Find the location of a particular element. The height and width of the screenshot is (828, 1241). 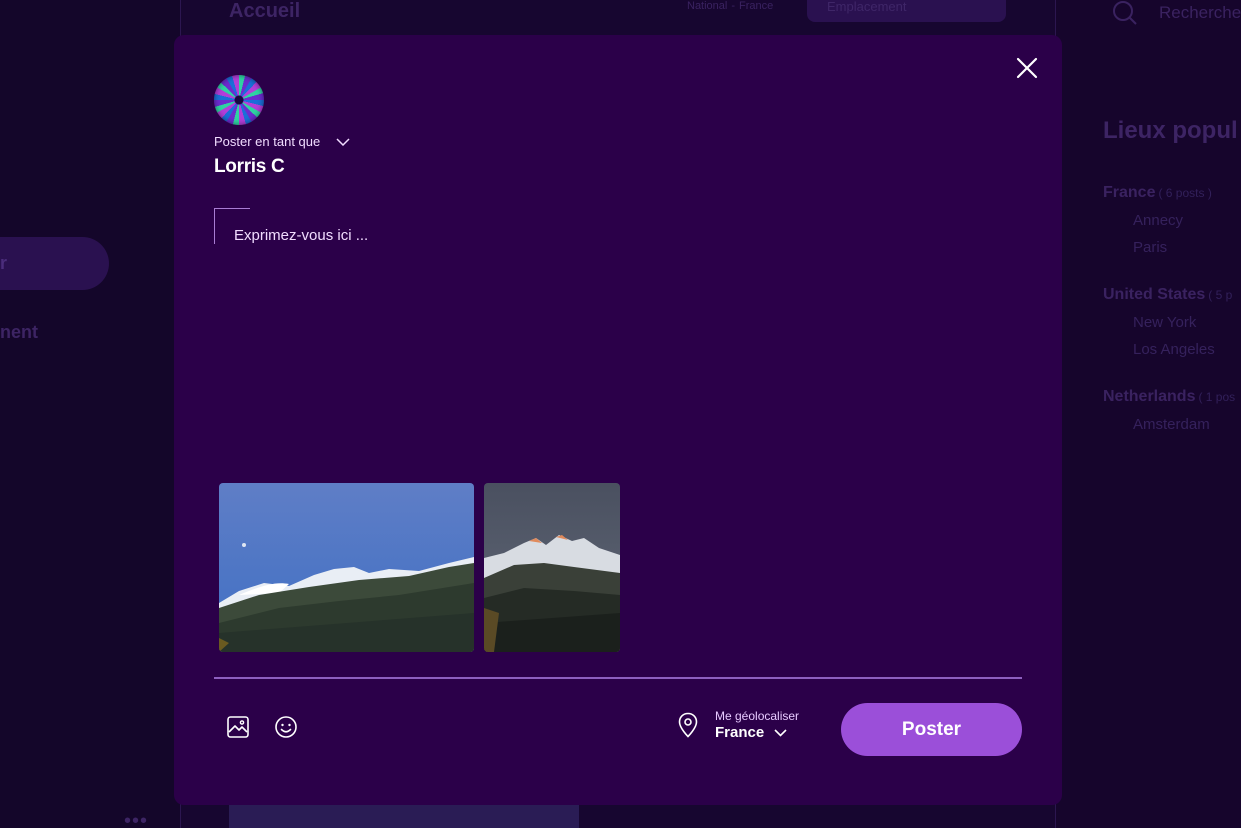

country-item: France( 6 posts ) is located at coordinates (1157, 193).